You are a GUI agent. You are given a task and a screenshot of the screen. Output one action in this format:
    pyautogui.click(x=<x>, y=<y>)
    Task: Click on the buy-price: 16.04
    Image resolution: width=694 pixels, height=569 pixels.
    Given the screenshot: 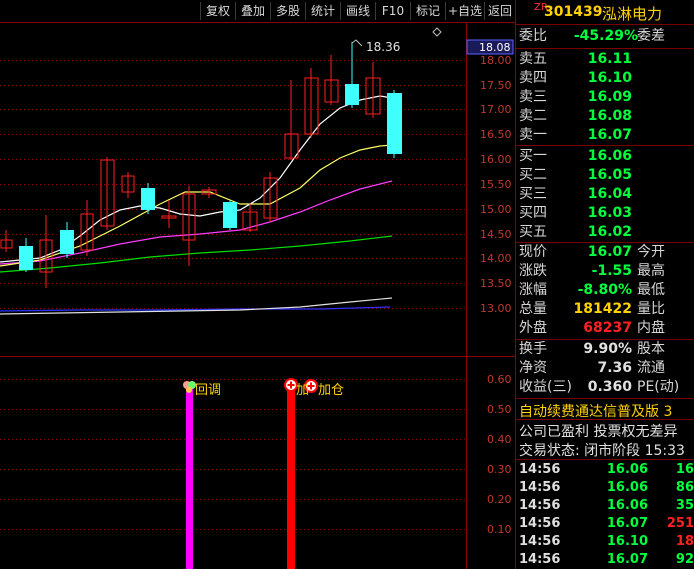 What is the action you would take?
    pyautogui.click(x=609, y=194)
    